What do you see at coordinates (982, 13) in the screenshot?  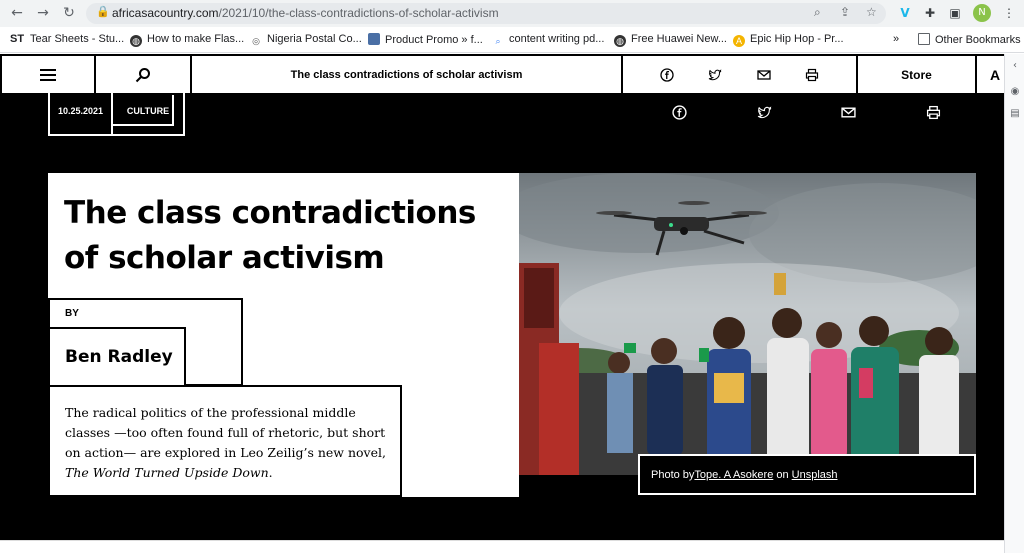 I see `profile-avatar: N` at bounding box center [982, 13].